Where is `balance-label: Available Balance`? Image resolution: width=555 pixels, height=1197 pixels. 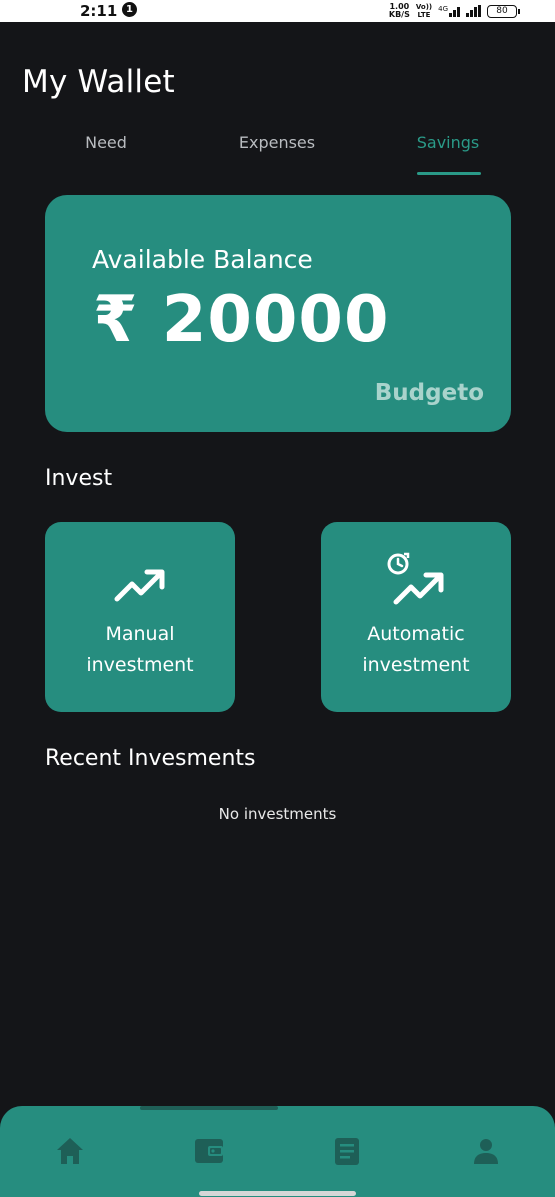 balance-label: Available Balance is located at coordinates (202, 259).